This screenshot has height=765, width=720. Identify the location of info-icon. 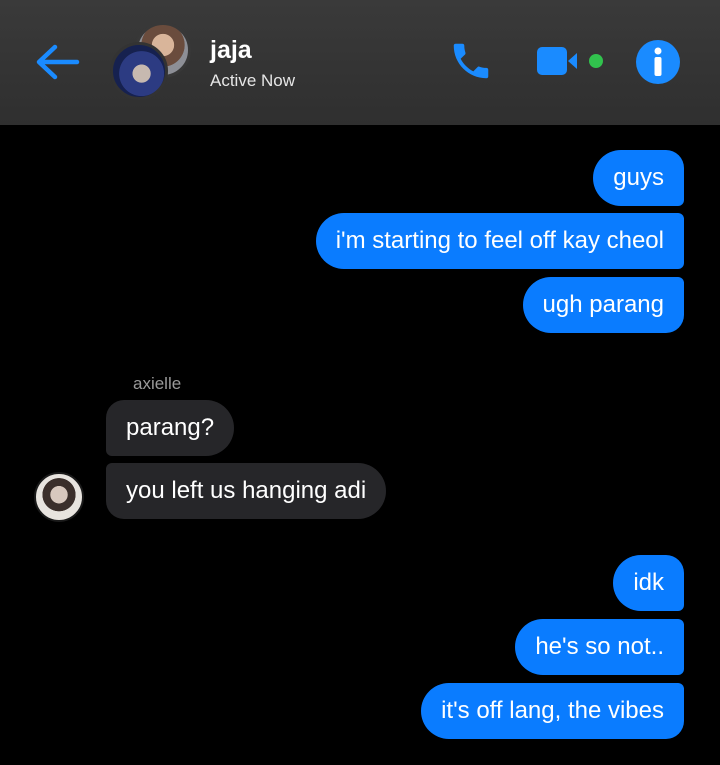
(658, 62).